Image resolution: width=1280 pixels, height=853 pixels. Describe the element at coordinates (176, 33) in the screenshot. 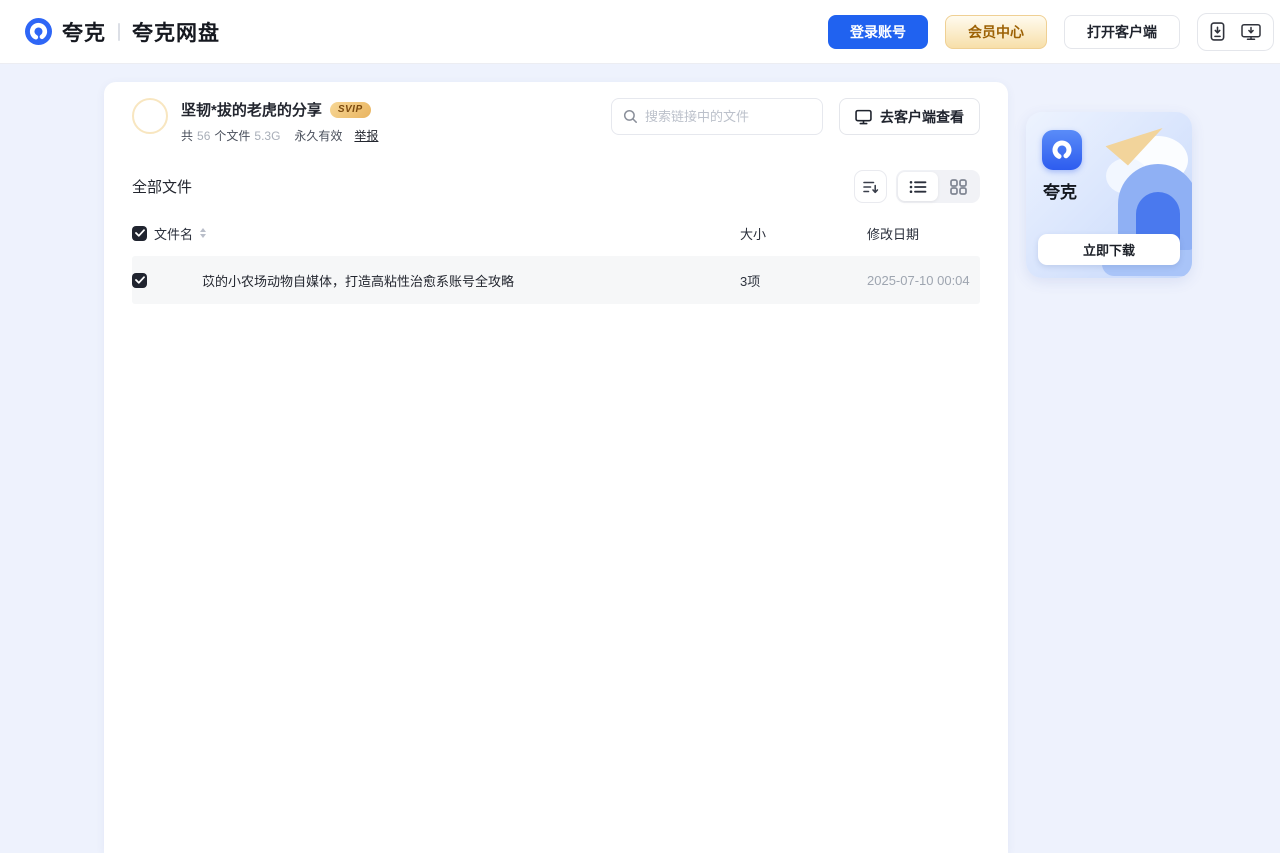

I see `product-name: 夸克网盘` at that location.